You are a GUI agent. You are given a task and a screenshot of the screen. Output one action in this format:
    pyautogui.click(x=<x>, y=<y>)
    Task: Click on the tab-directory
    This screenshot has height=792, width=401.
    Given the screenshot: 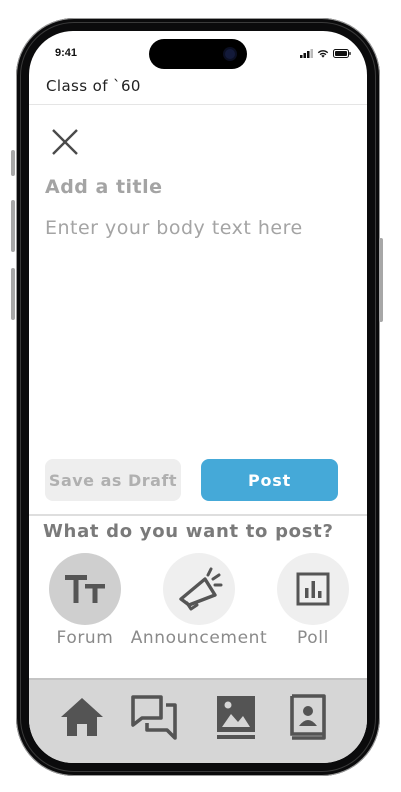 What is the action you would take?
    pyautogui.click(x=308, y=717)
    